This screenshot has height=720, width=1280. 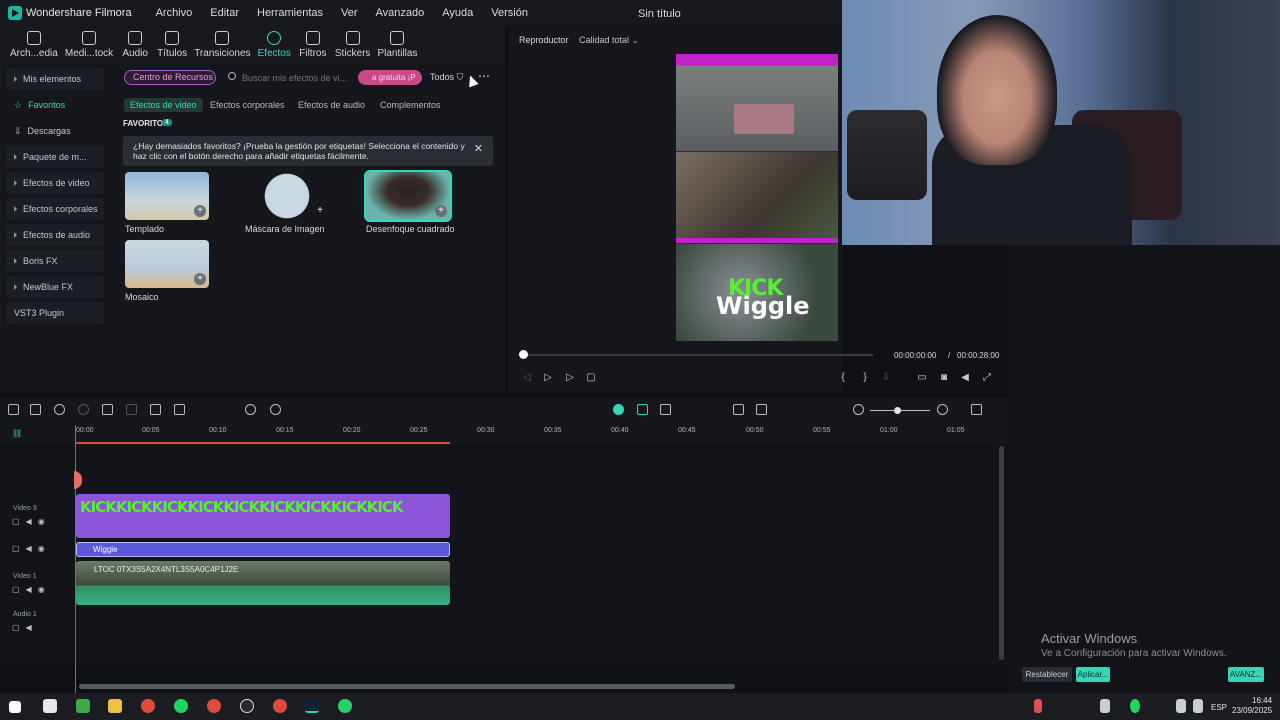 What do you see at coordinates (55, 209) in the screenshot?
I see `sidebar-item-body-effects: Efectos corporales` at bounding box center [55, 209].